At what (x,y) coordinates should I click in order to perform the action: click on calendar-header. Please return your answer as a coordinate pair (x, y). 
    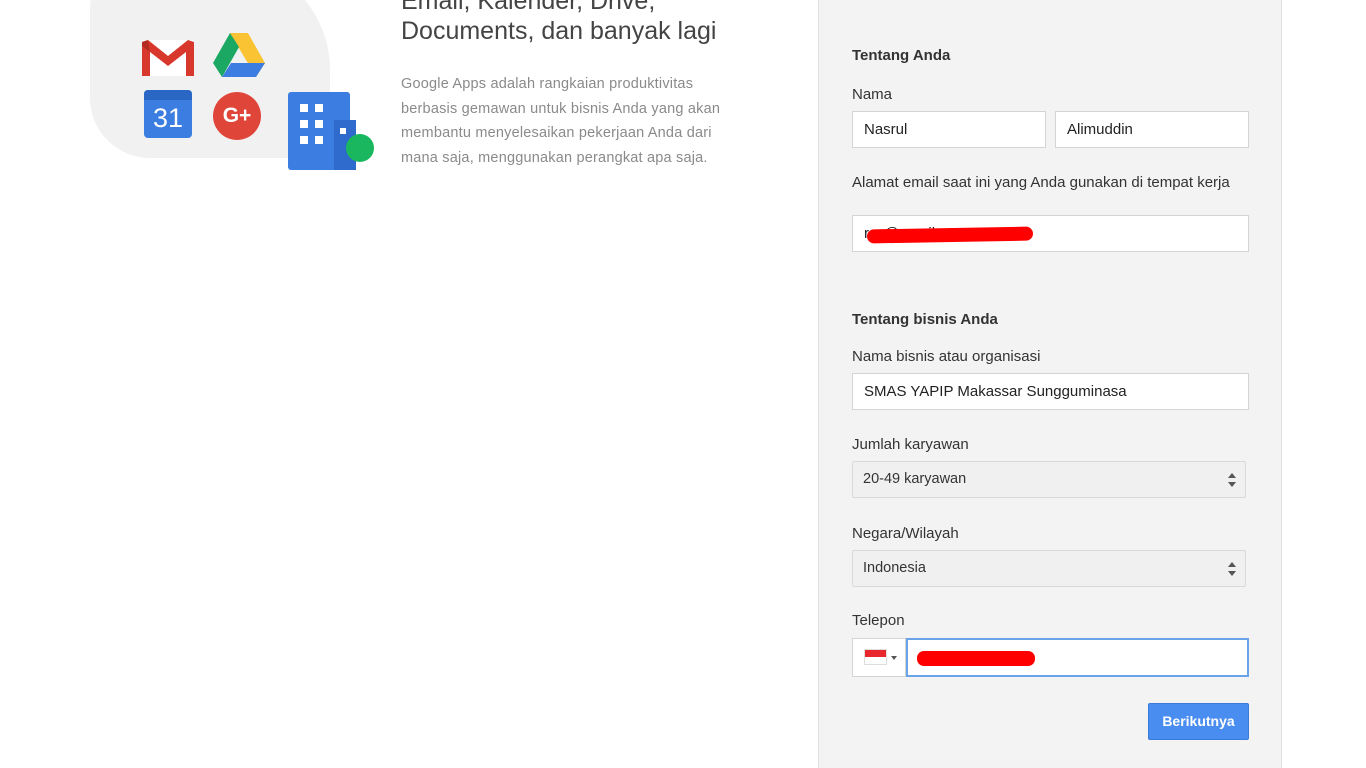
    Looking at the image, I should click on (168, 95).